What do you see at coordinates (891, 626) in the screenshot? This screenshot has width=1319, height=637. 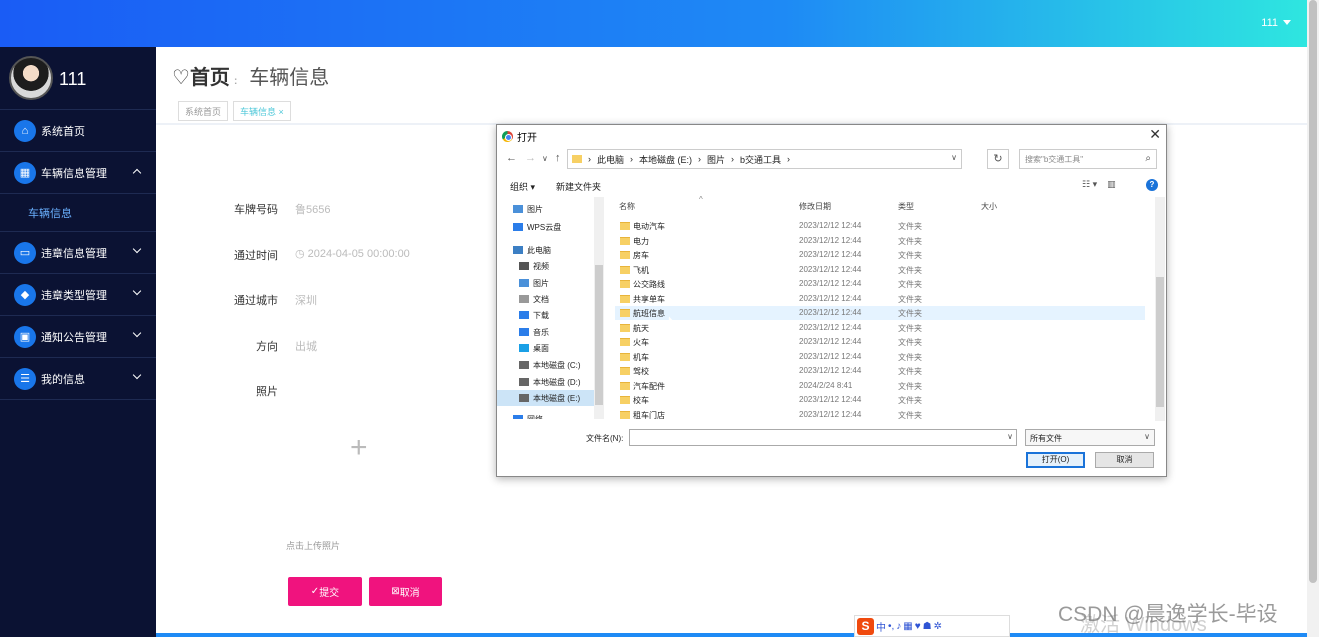 I see `punctuation-icon: •,` at bounding box center [891, 626].